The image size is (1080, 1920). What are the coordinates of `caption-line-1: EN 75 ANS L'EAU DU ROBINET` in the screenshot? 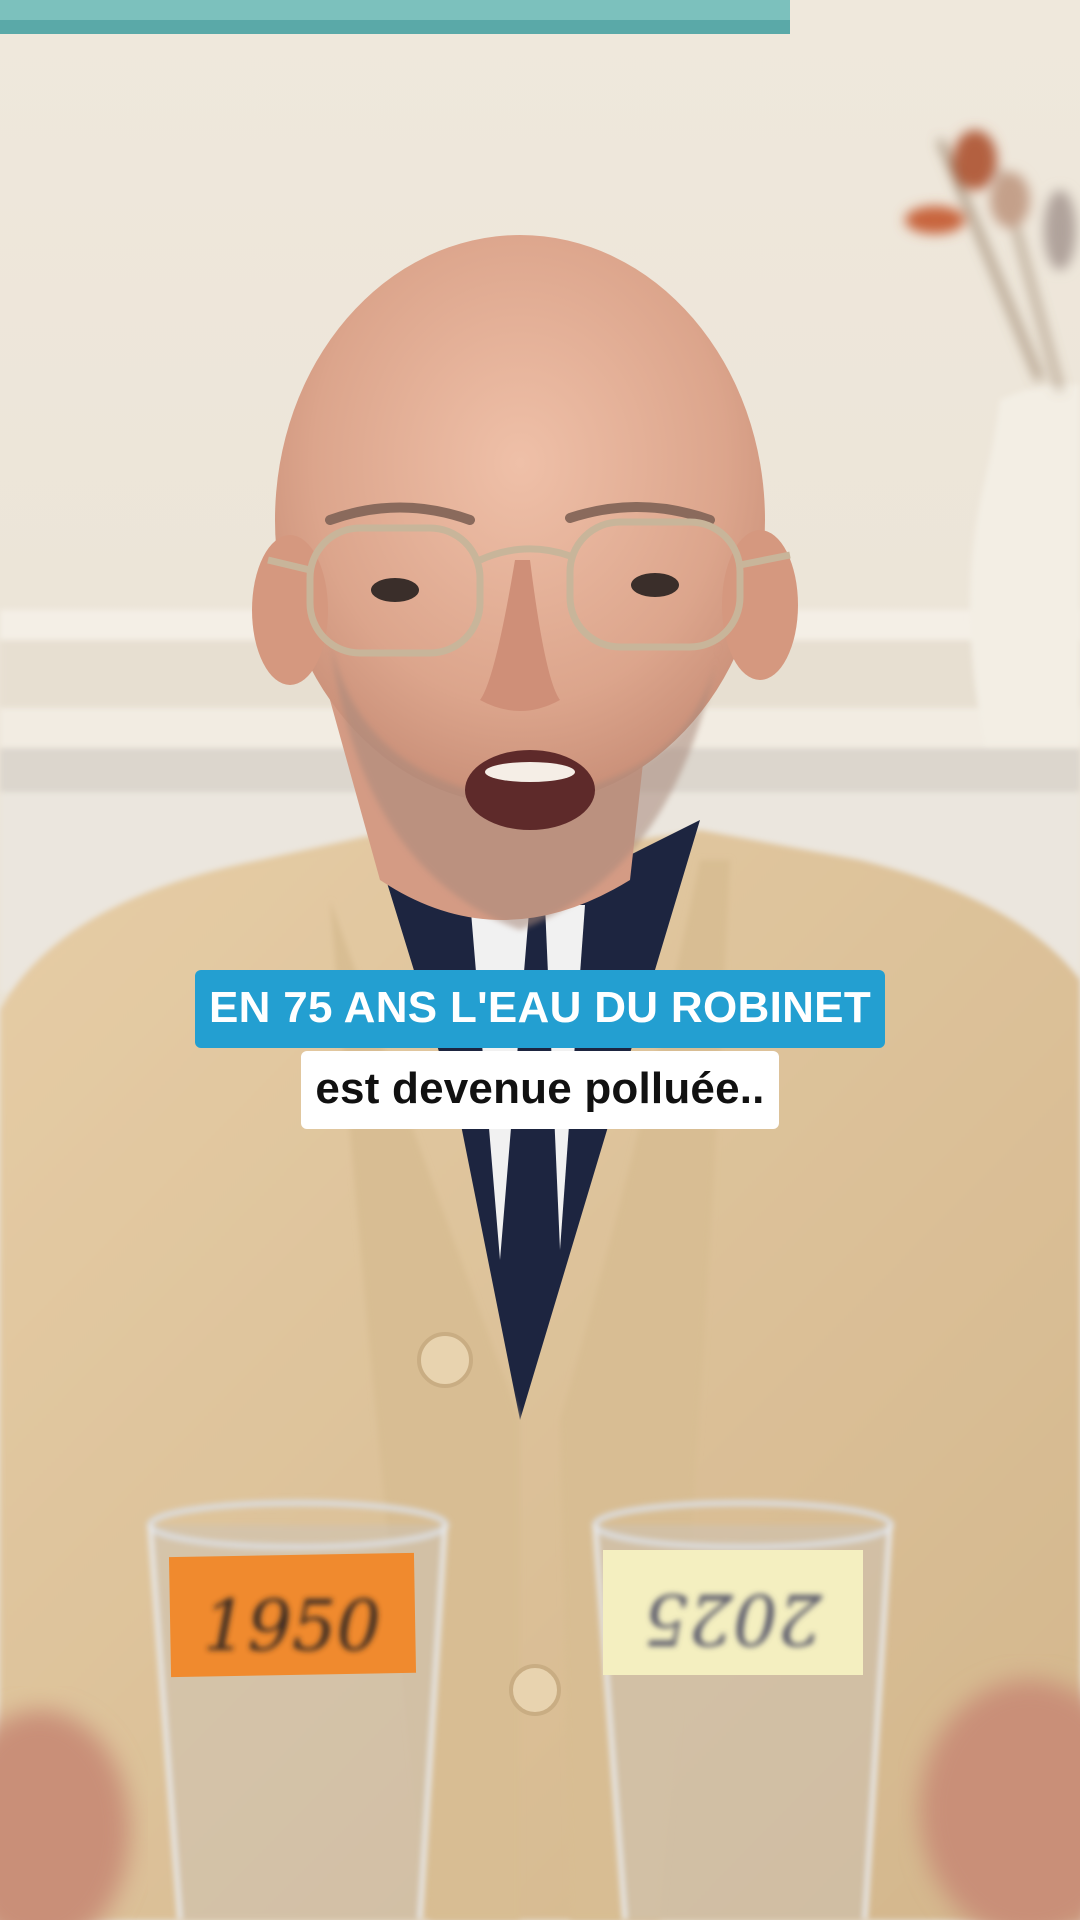 It's located at (540, 1009).